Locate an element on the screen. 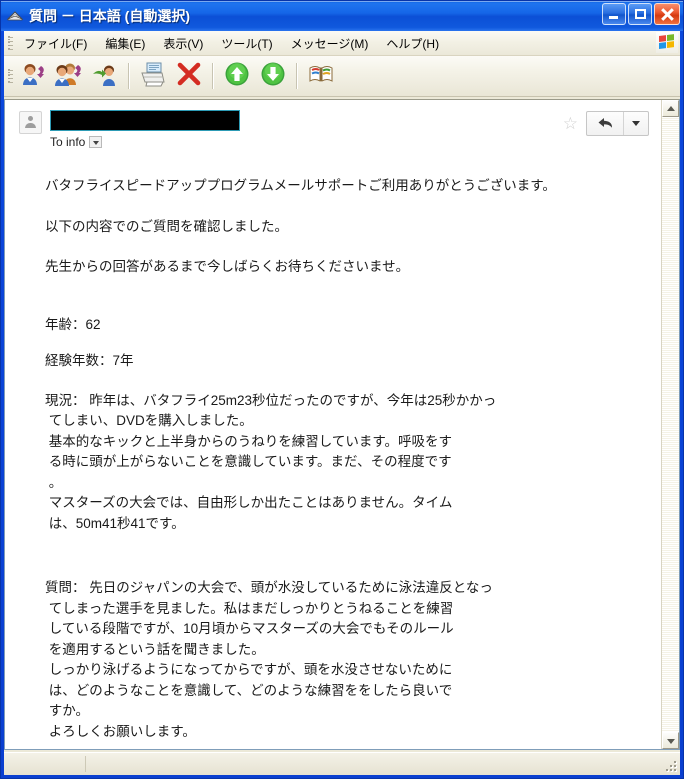 The height and width of the screenshot is (779, 684). menu-tools: ツール(T) is located at coordinates (246, 43).